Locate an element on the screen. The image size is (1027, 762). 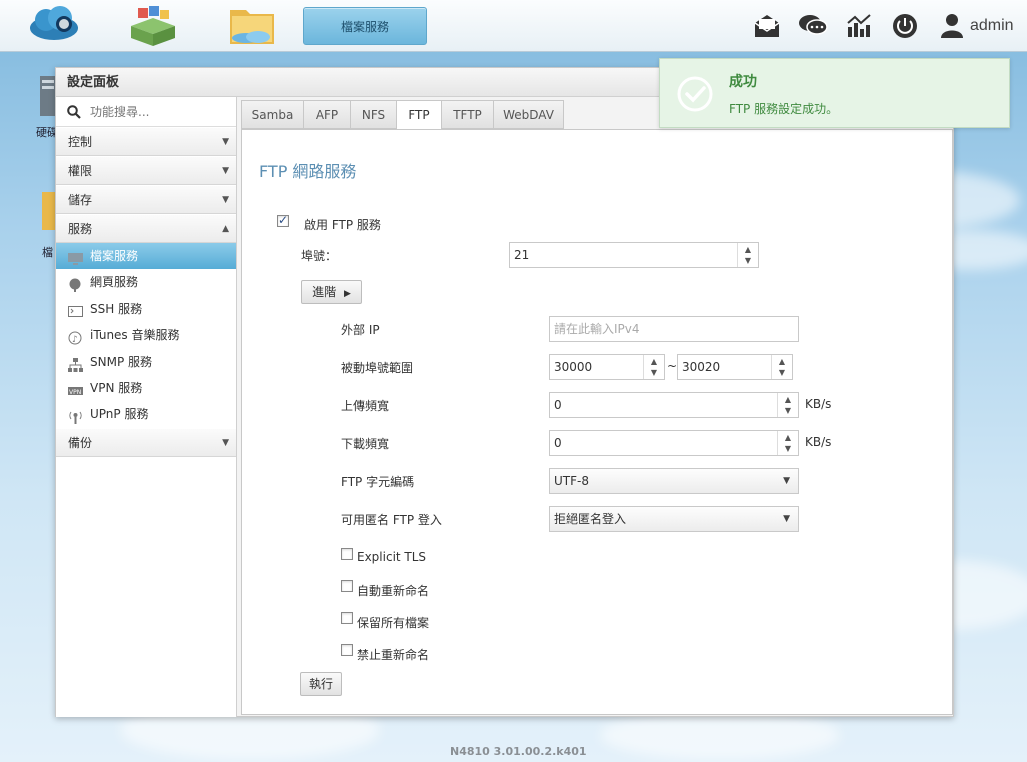
explicit-tls-checkbox is located at coordinates (347, 554).